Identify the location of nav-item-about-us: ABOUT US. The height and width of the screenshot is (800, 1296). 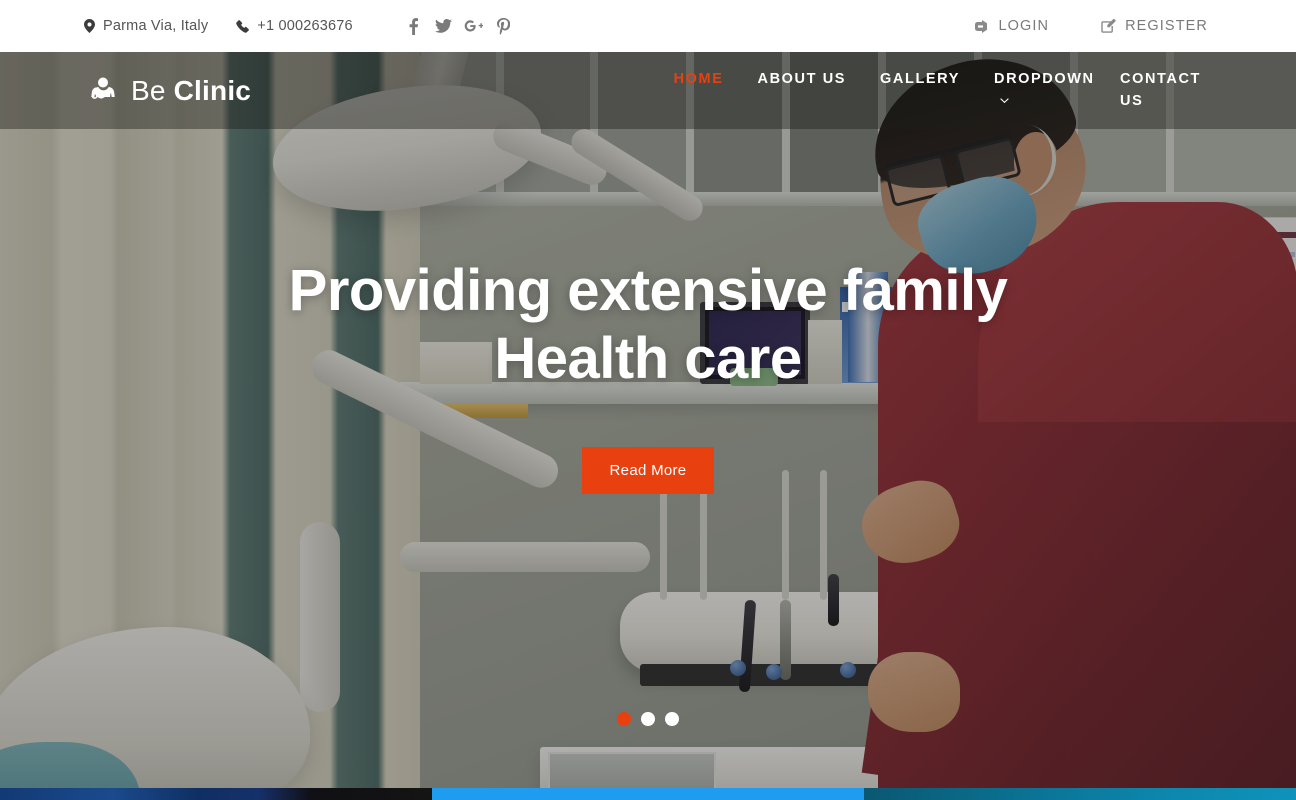
(802, 79).